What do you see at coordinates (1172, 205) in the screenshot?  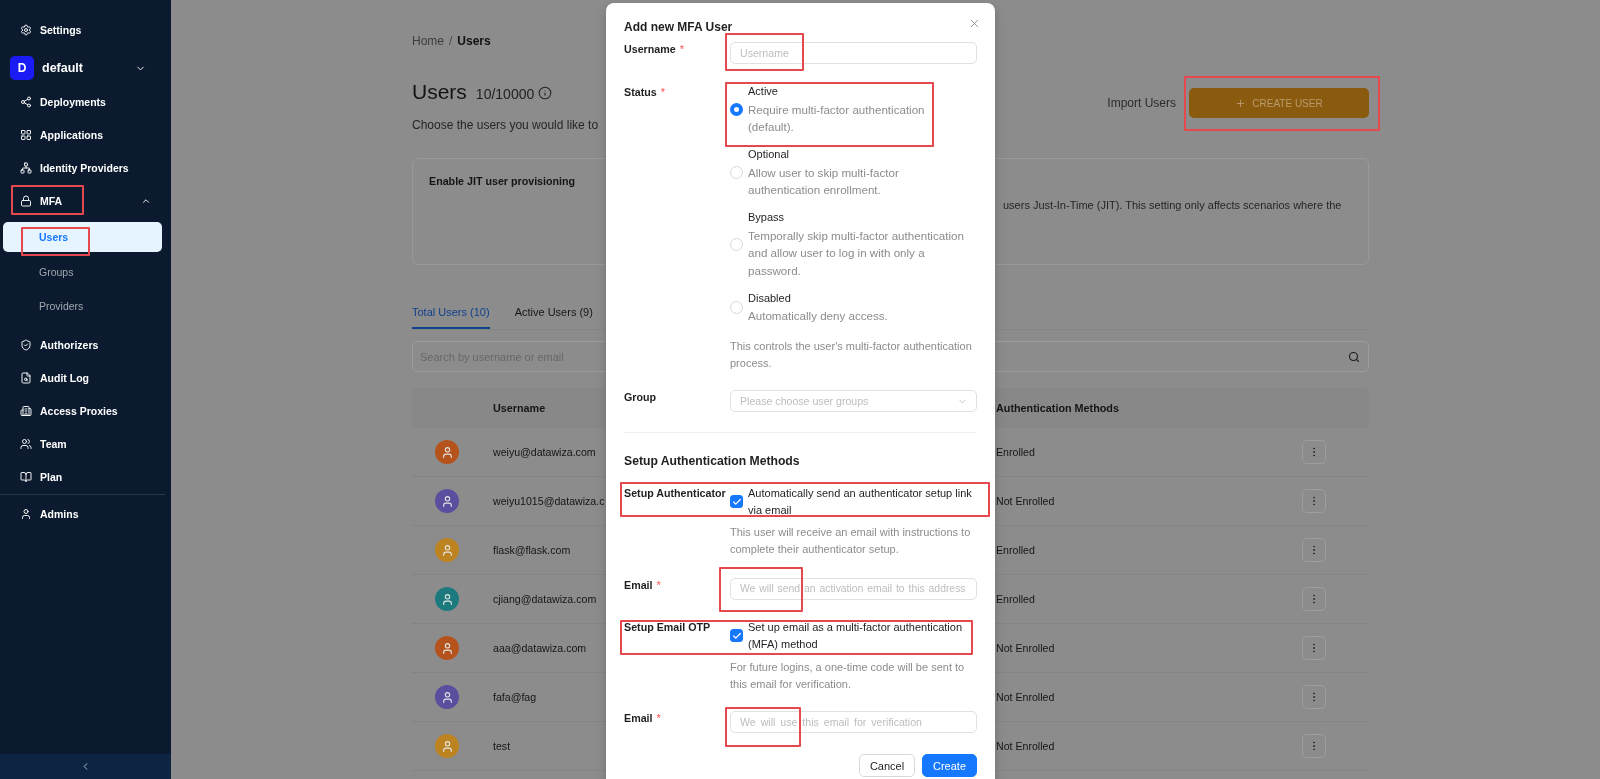 I see `card-description: users Just-In-Time (JIT). This setting only affects scenarios where the` at bounding box center [1172, 205].